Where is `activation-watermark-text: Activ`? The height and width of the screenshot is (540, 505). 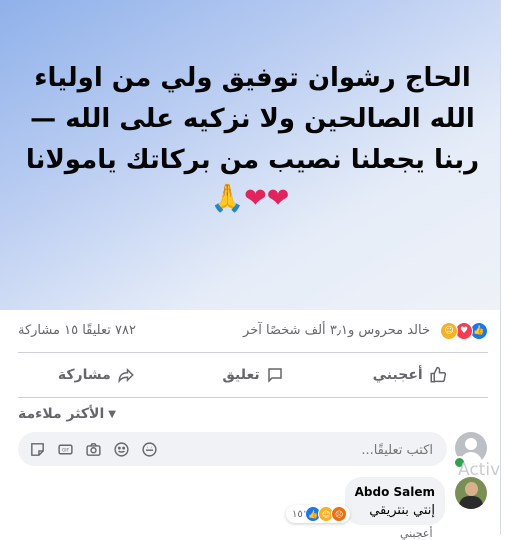 activation-watermark-text: Activ is located at coordinates (479, 470).